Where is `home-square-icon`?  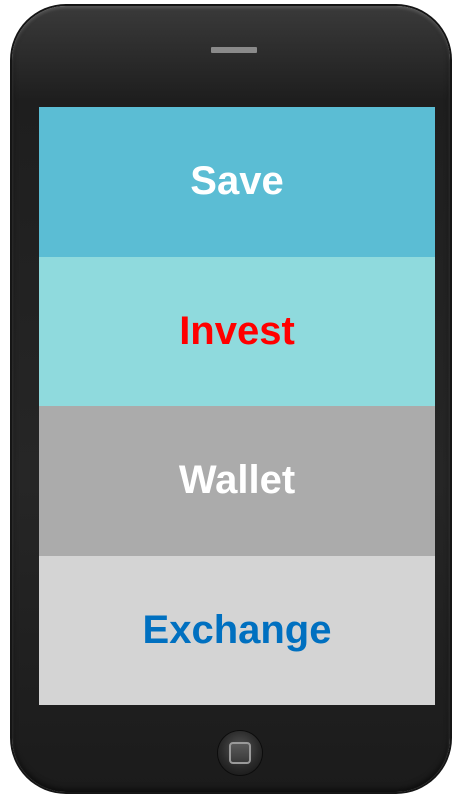
home-square-icon is located at coordinates (240, 753).